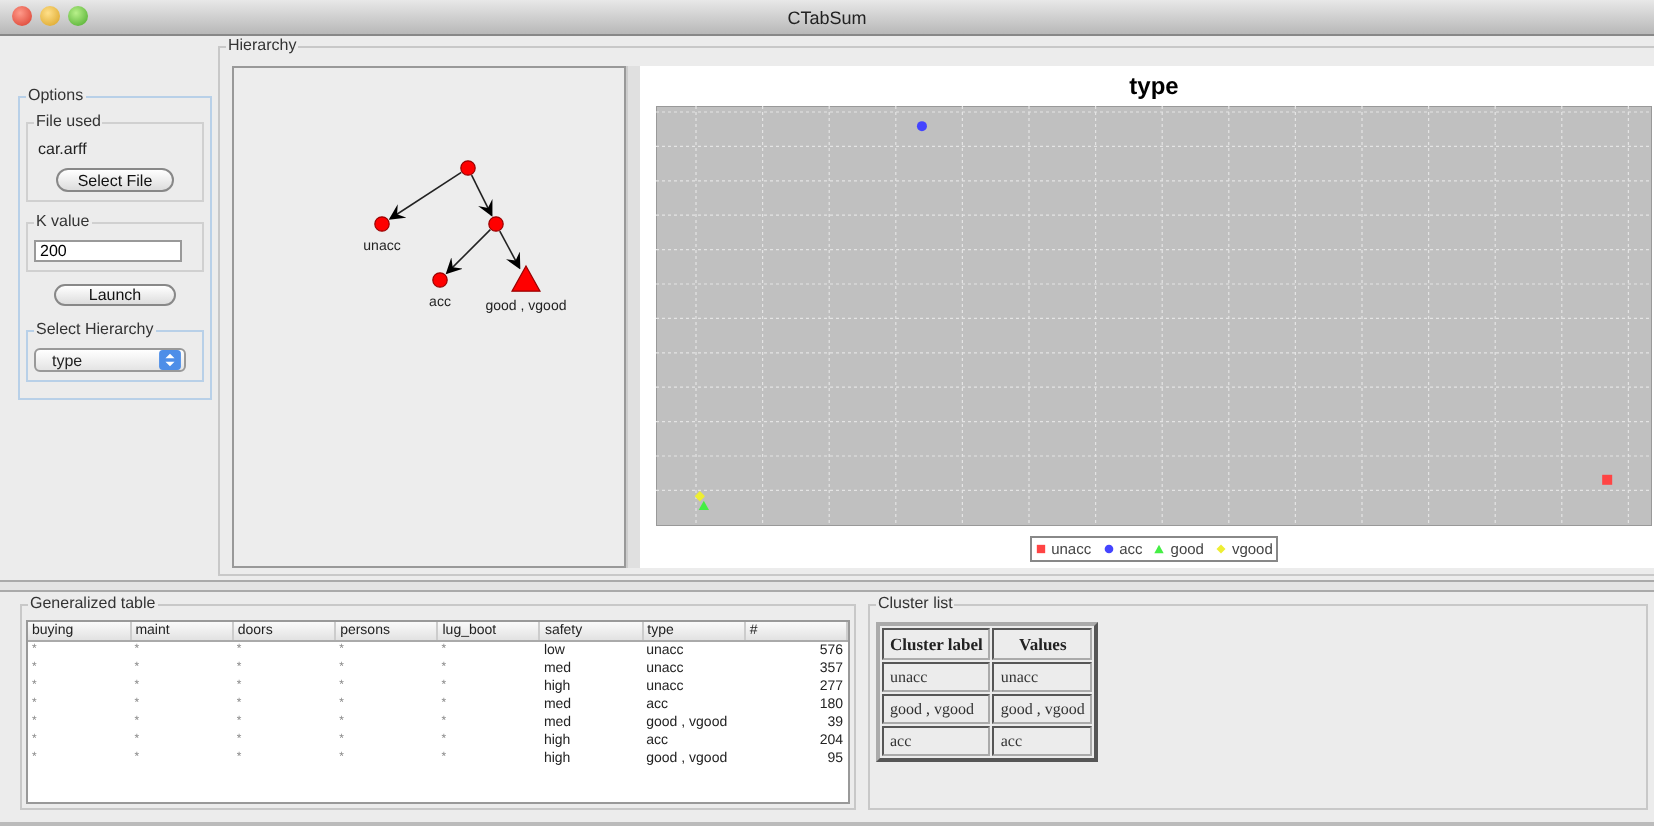 This screenshot has width=1654, height=826. What do you see at coordinates (68, 122) in the screenshot?
I see `group-label: File used` at bounding box center [68, 122].